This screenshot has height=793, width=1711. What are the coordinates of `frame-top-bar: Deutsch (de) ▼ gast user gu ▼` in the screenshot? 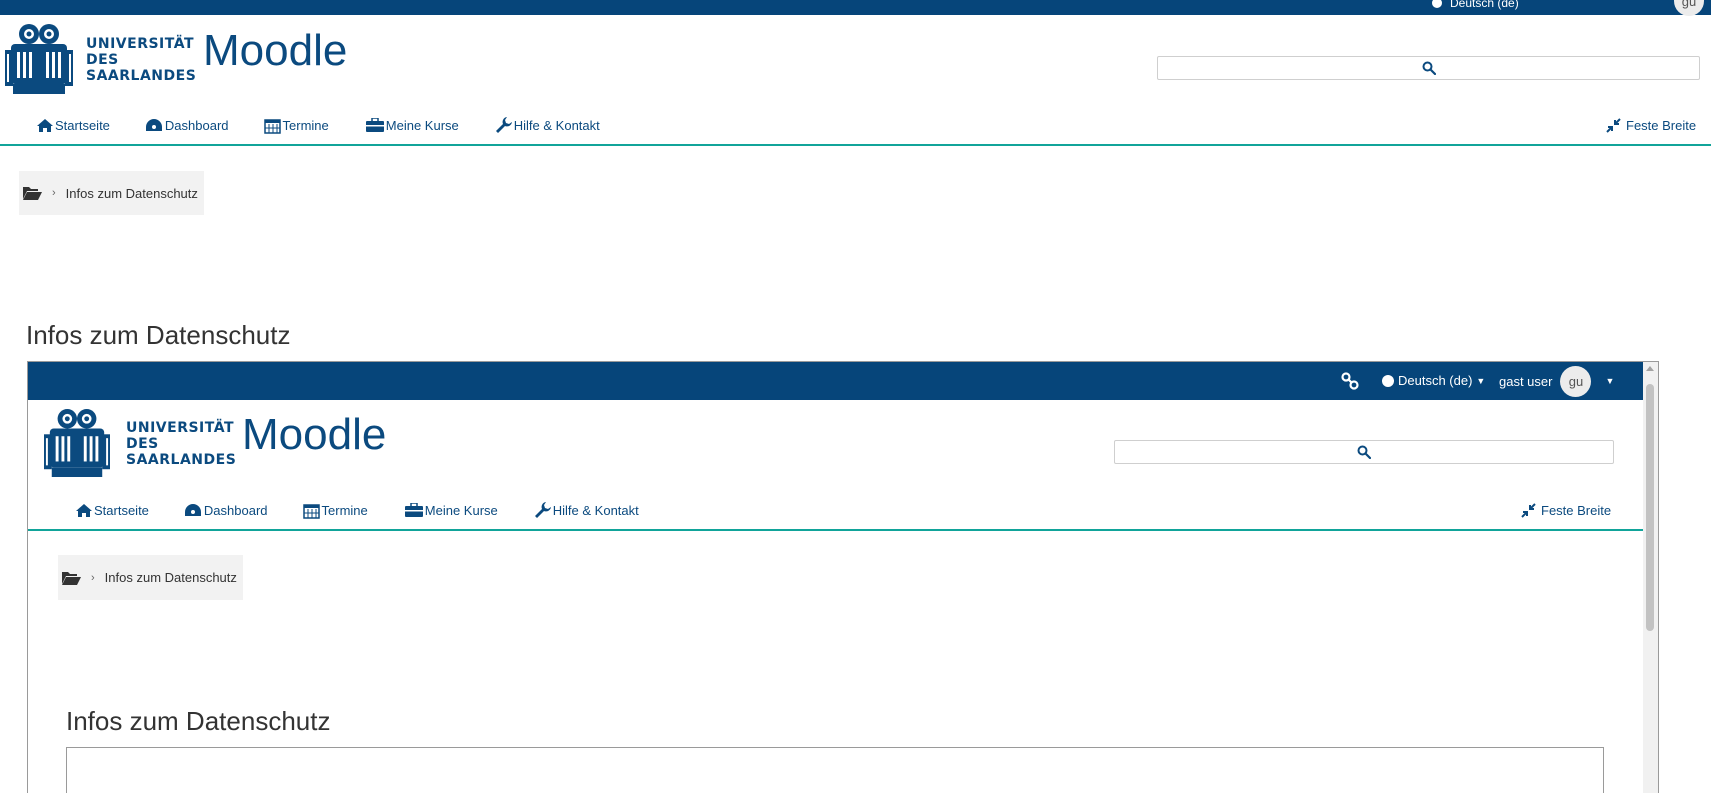 It's located at (835, 381).